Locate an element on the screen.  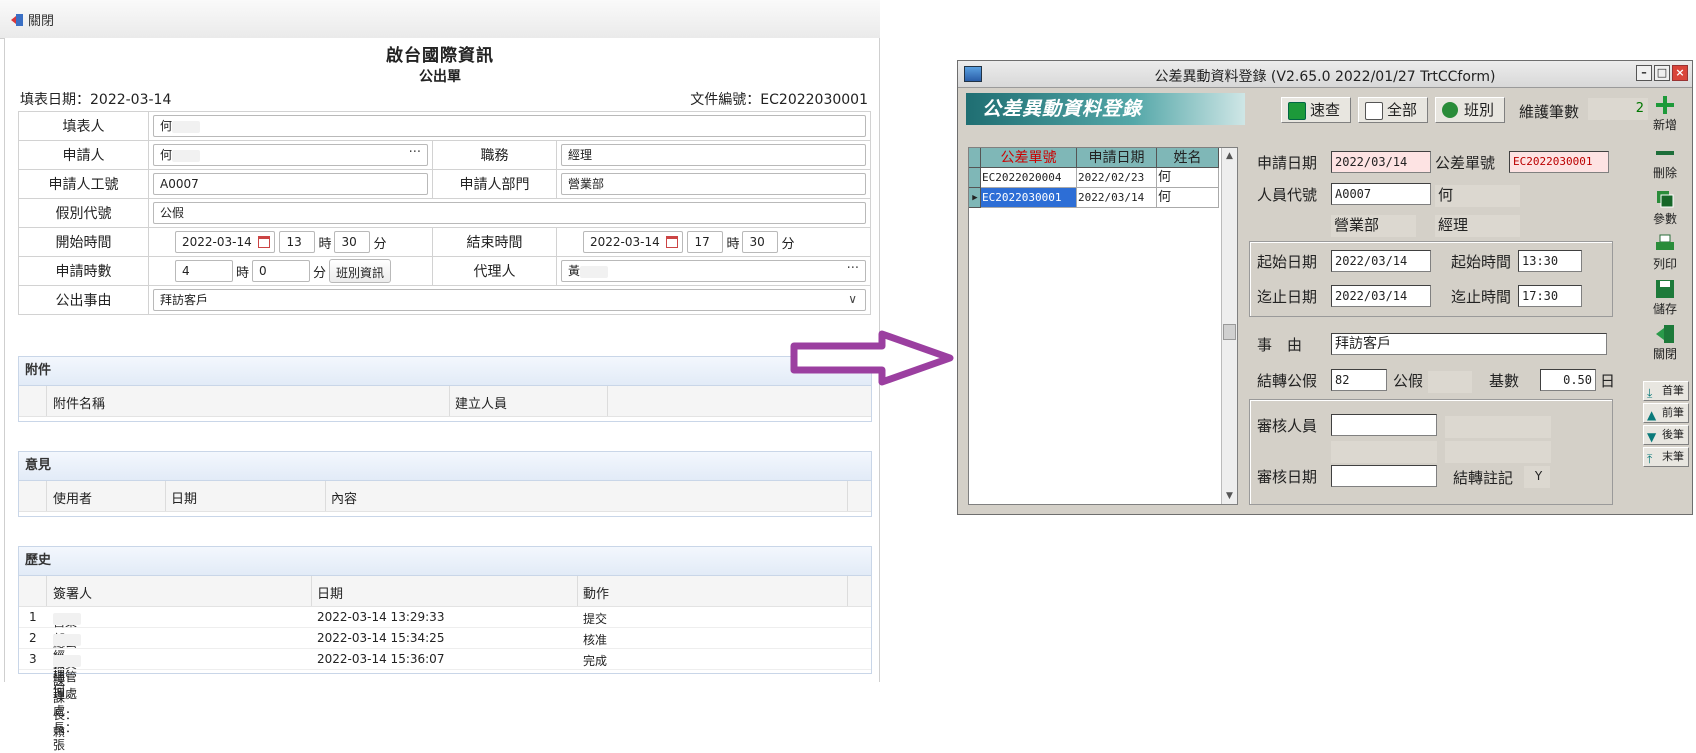
opinions-section: 意見 使用者 日期 內容 is located at coordinates (445, 484).